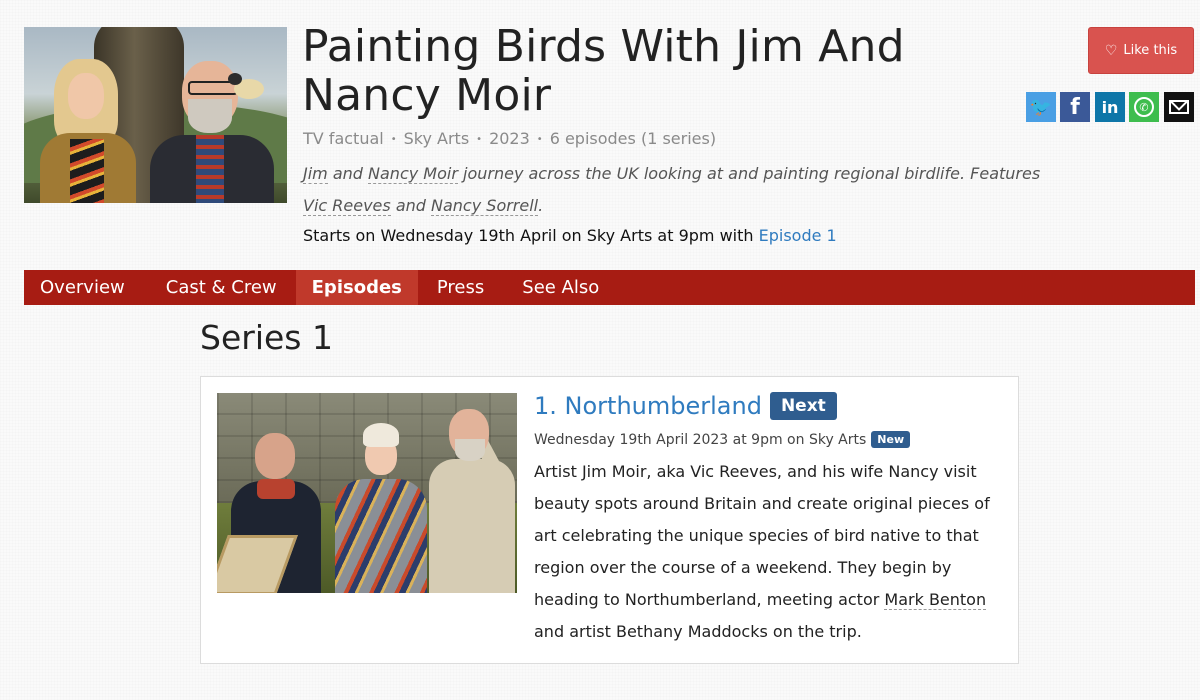  What do you see at coordinates (648, 406) in the screenshot?
I see `episode-title-link: 1. Northumberland` at bounding box center [648, 406].